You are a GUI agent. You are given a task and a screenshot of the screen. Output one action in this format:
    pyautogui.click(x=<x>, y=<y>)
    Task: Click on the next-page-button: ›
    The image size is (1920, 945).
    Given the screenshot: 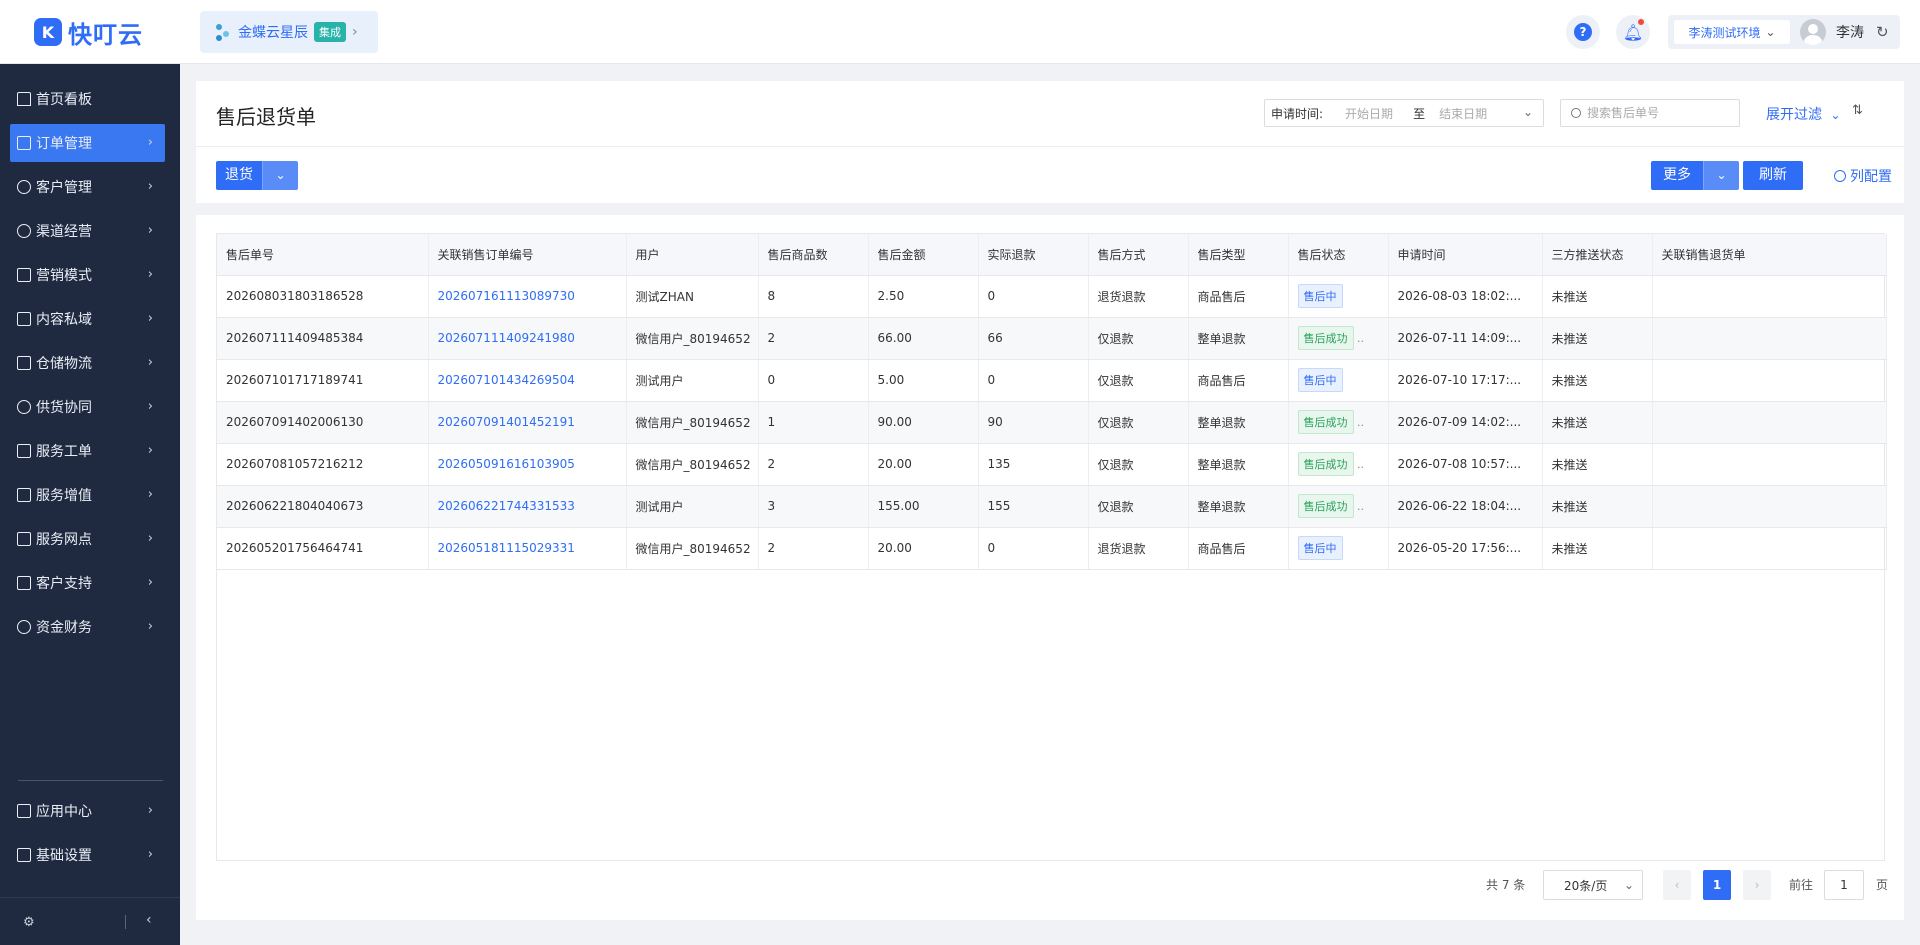 What is the action you would take?
    pyautogui.click(x=1757, y=885)
    